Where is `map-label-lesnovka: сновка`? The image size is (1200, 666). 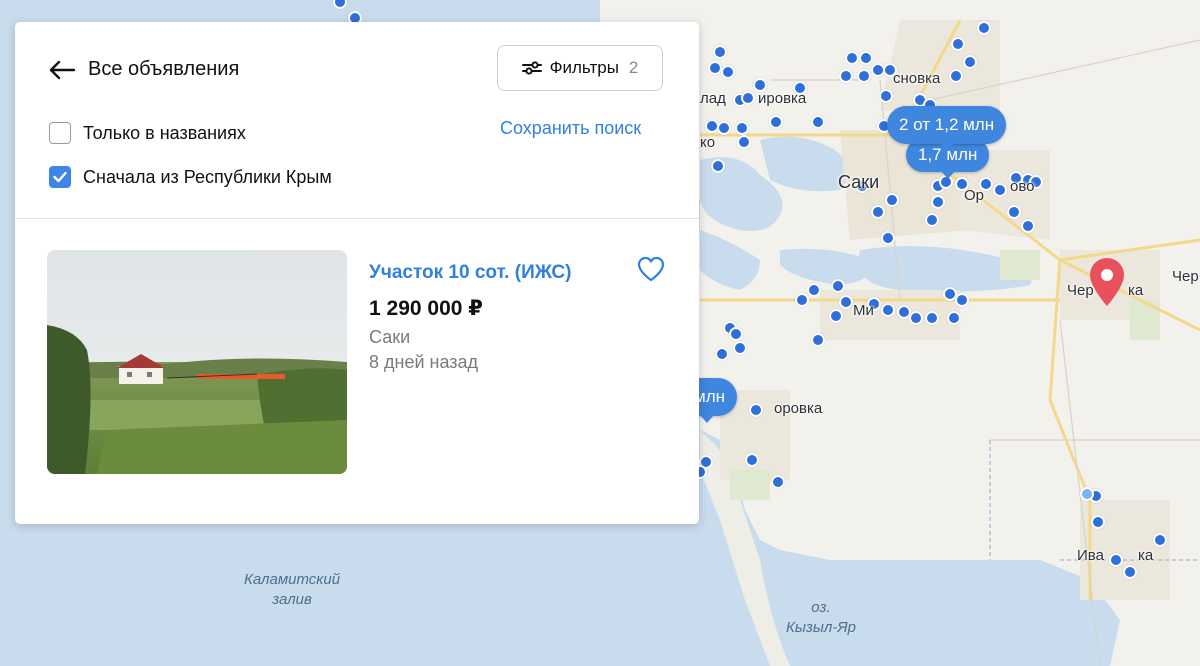 map-label-lesnovka: сновка is located at coordinates (917, 78).